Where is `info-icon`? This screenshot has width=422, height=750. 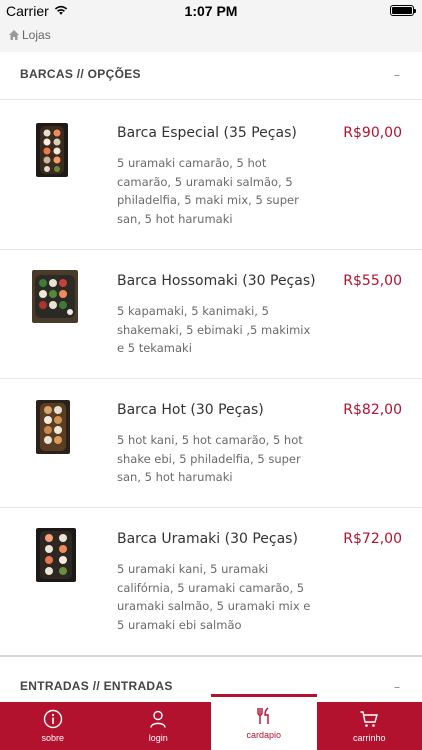 info-icon is located at coordinates (52, 719).